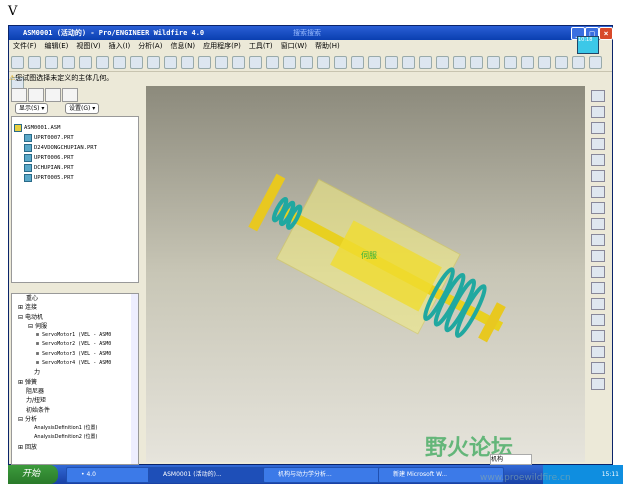 The width and height of the screenshot is (631, 497). Describe the element at coordinates (442, 62) in the screenshot. I see `layers-icon` at that location.